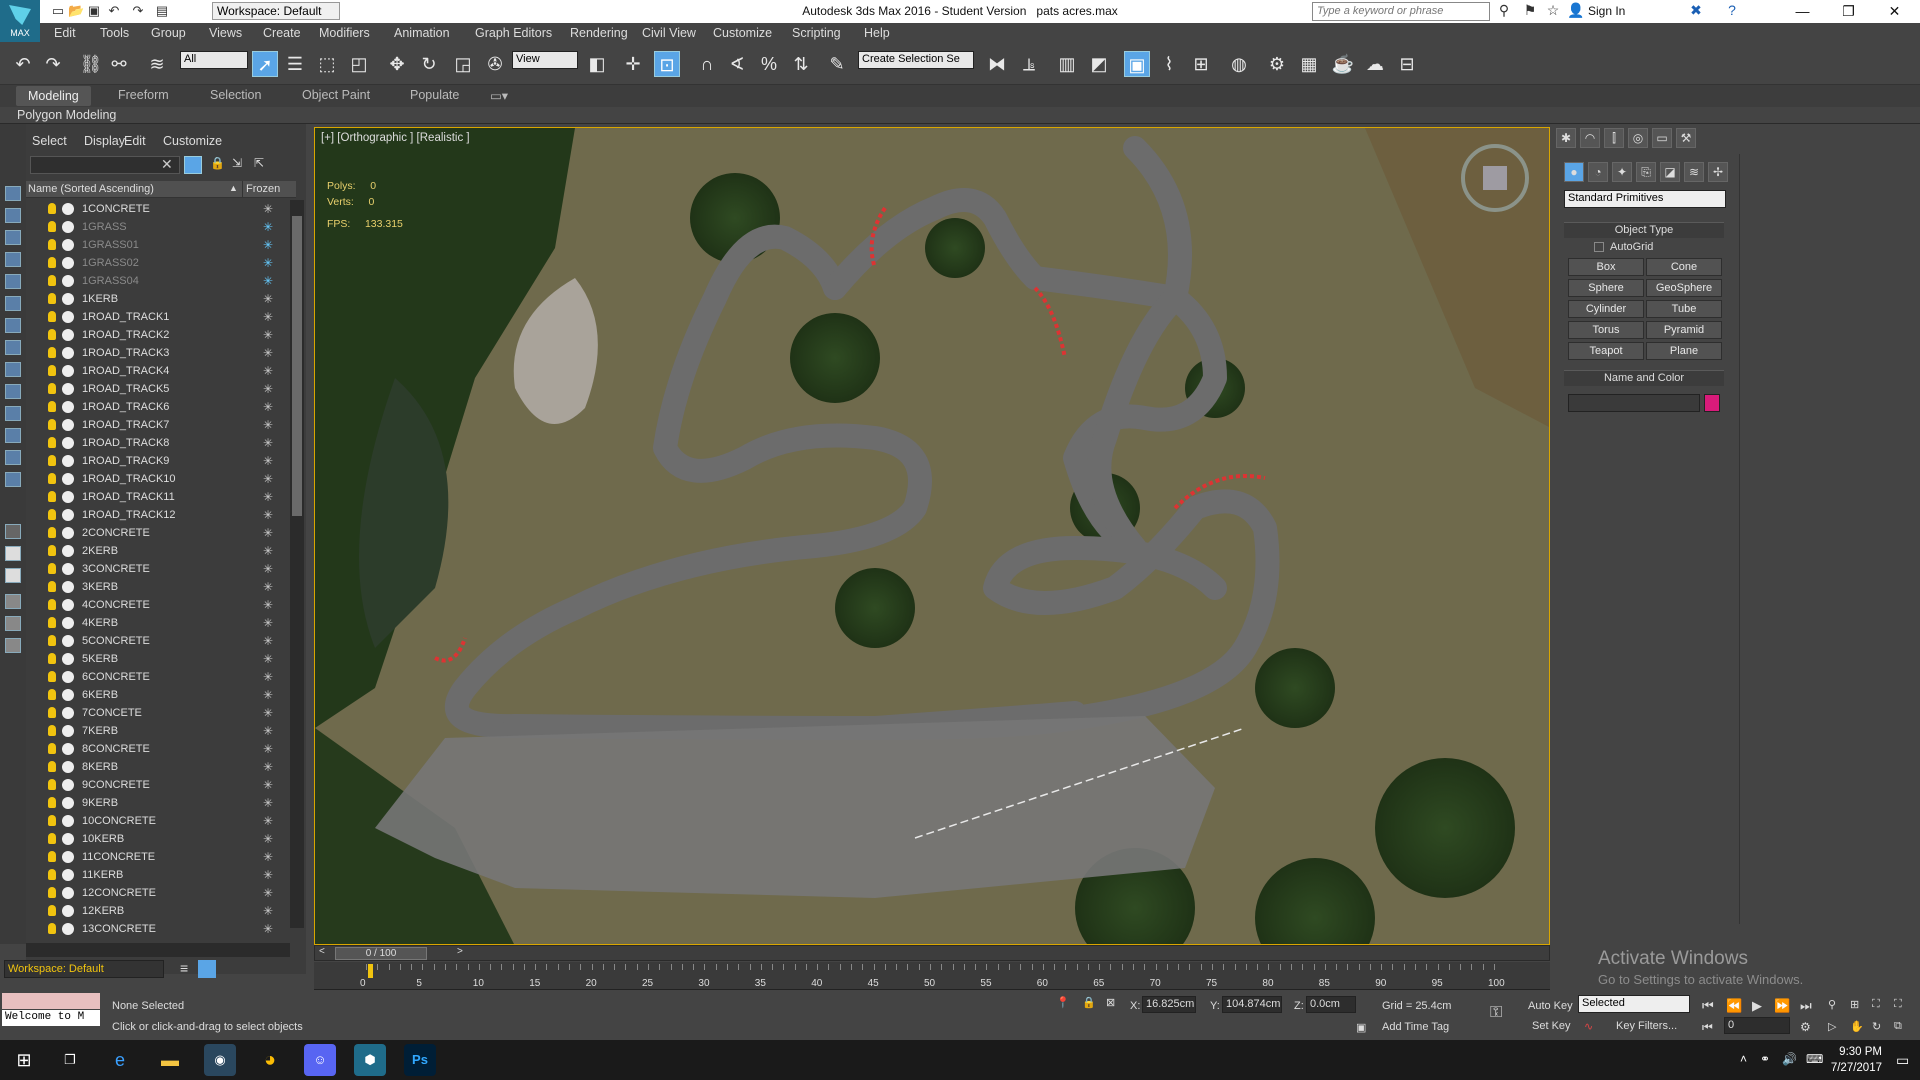 The width and height of the screenshot is (1920, 1080). I want to click on curve-editor-icon: ⌇, so click(1169, 64).